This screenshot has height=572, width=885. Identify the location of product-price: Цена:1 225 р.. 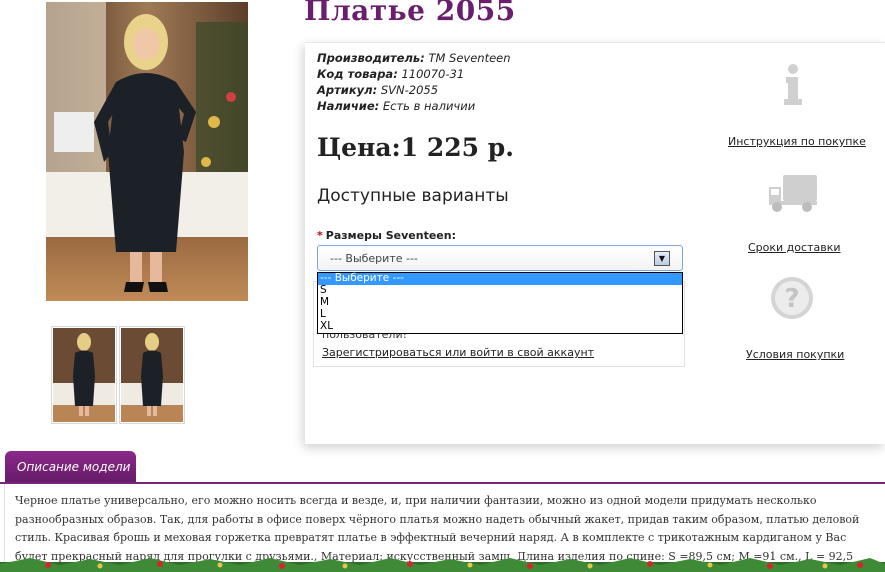
(415, 147).